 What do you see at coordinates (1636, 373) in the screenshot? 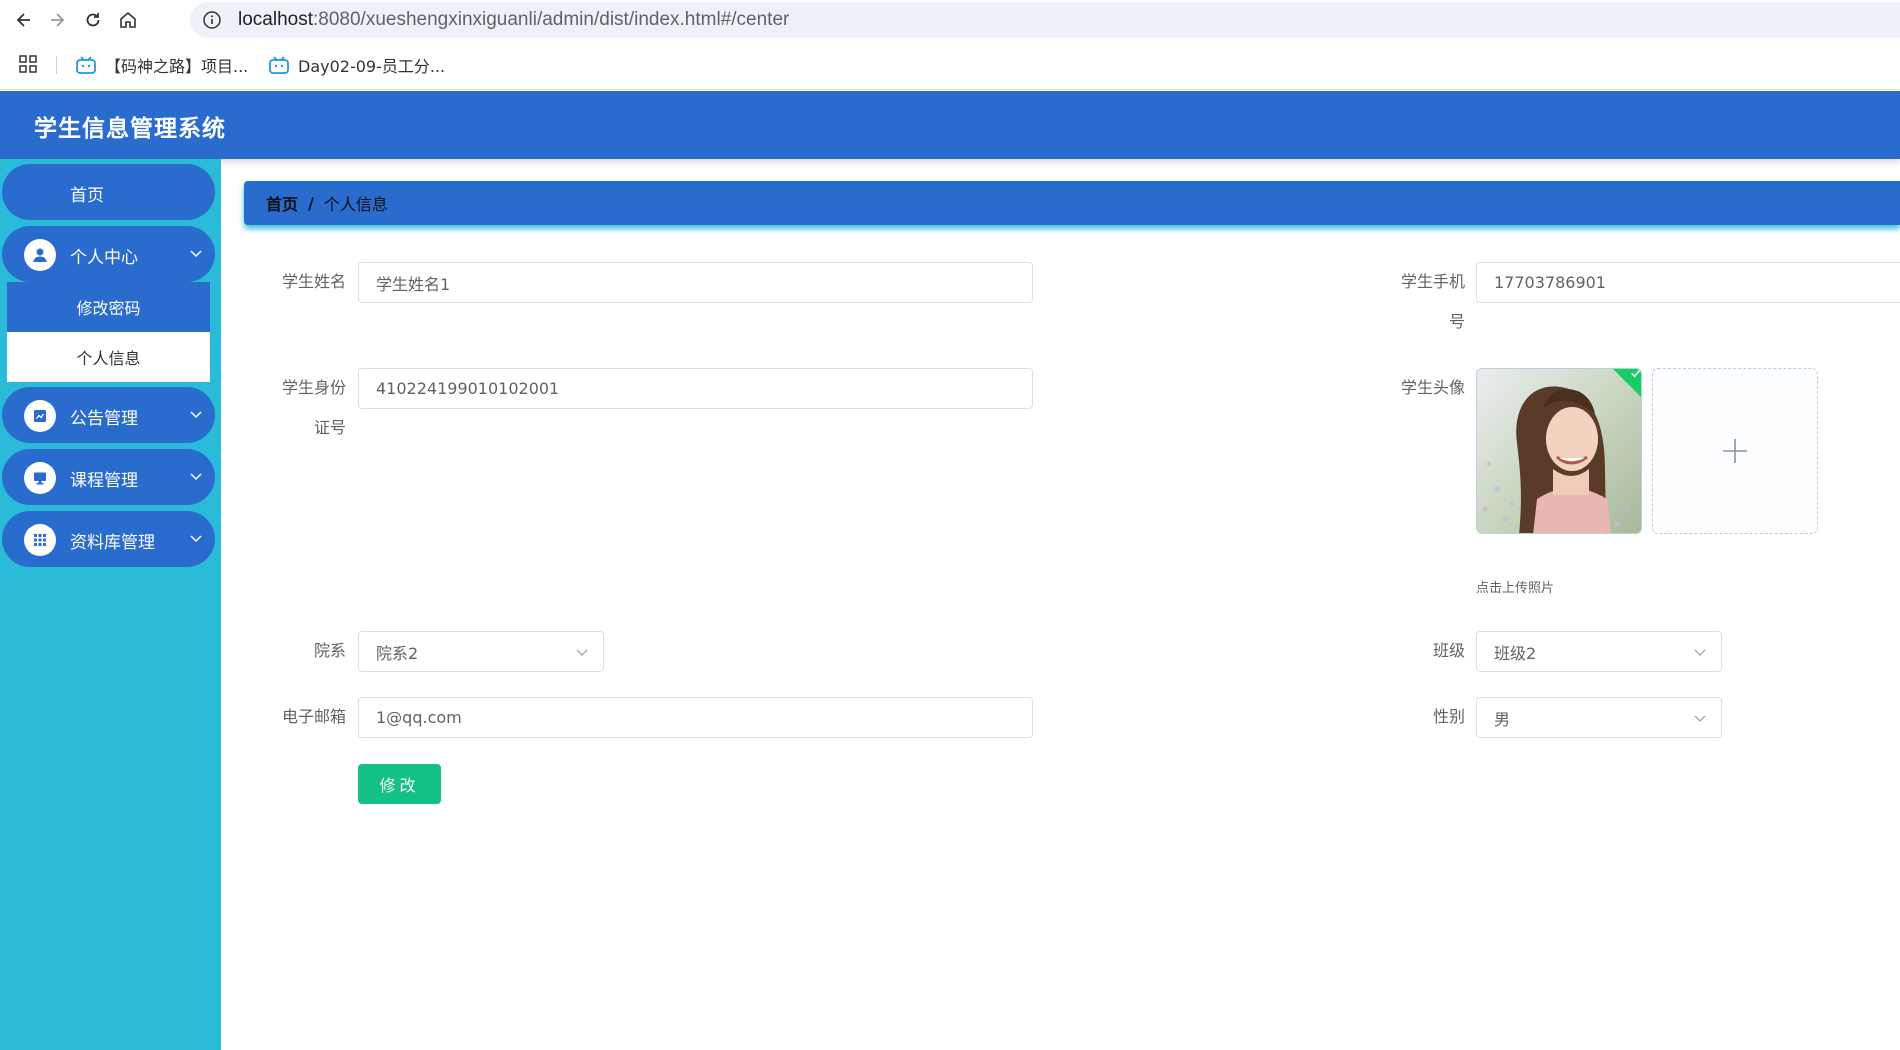
I see `check-icon` at bounding box center [1636, 373].